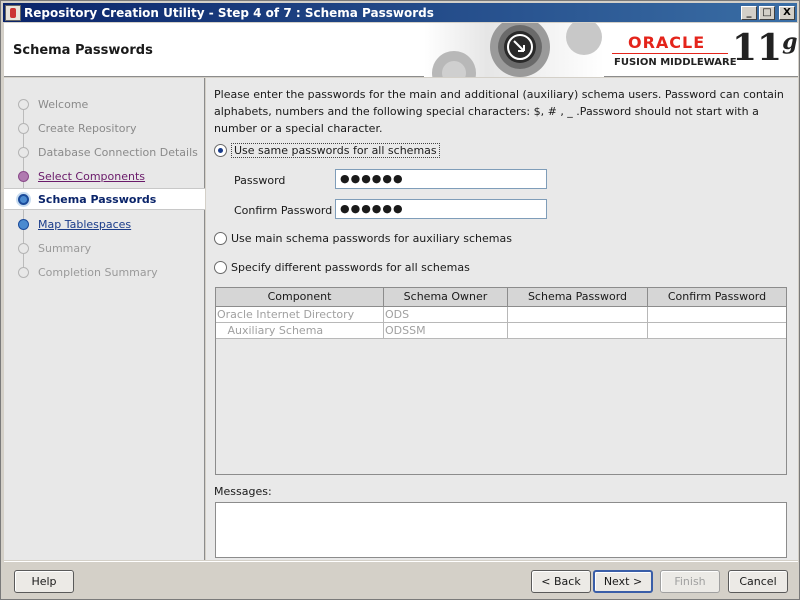 The height and width of the screenshot is (600, 800). What do you see at coordinates (446, 330) in the screenshot?
I see `cell-schema-owner: ODSSM` at bounding box center [446, 330].